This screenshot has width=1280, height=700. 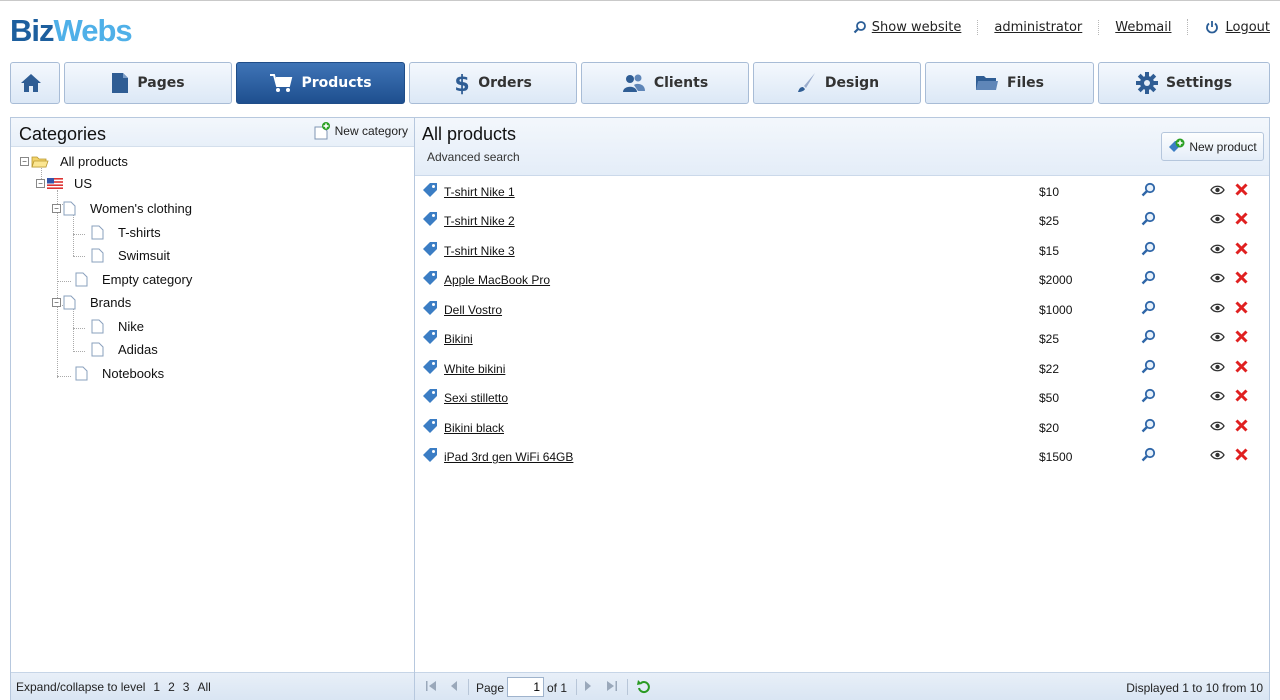 I want to click on product-name-link: White bikini, so click(x=474, y=369).